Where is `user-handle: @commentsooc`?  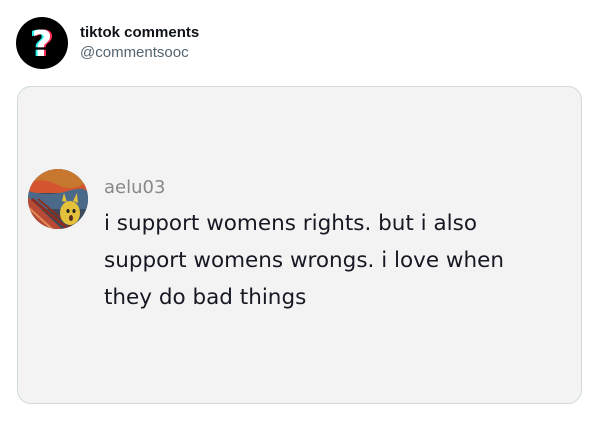 user-handle: @commentsooc is located at coordinates (139, 53).